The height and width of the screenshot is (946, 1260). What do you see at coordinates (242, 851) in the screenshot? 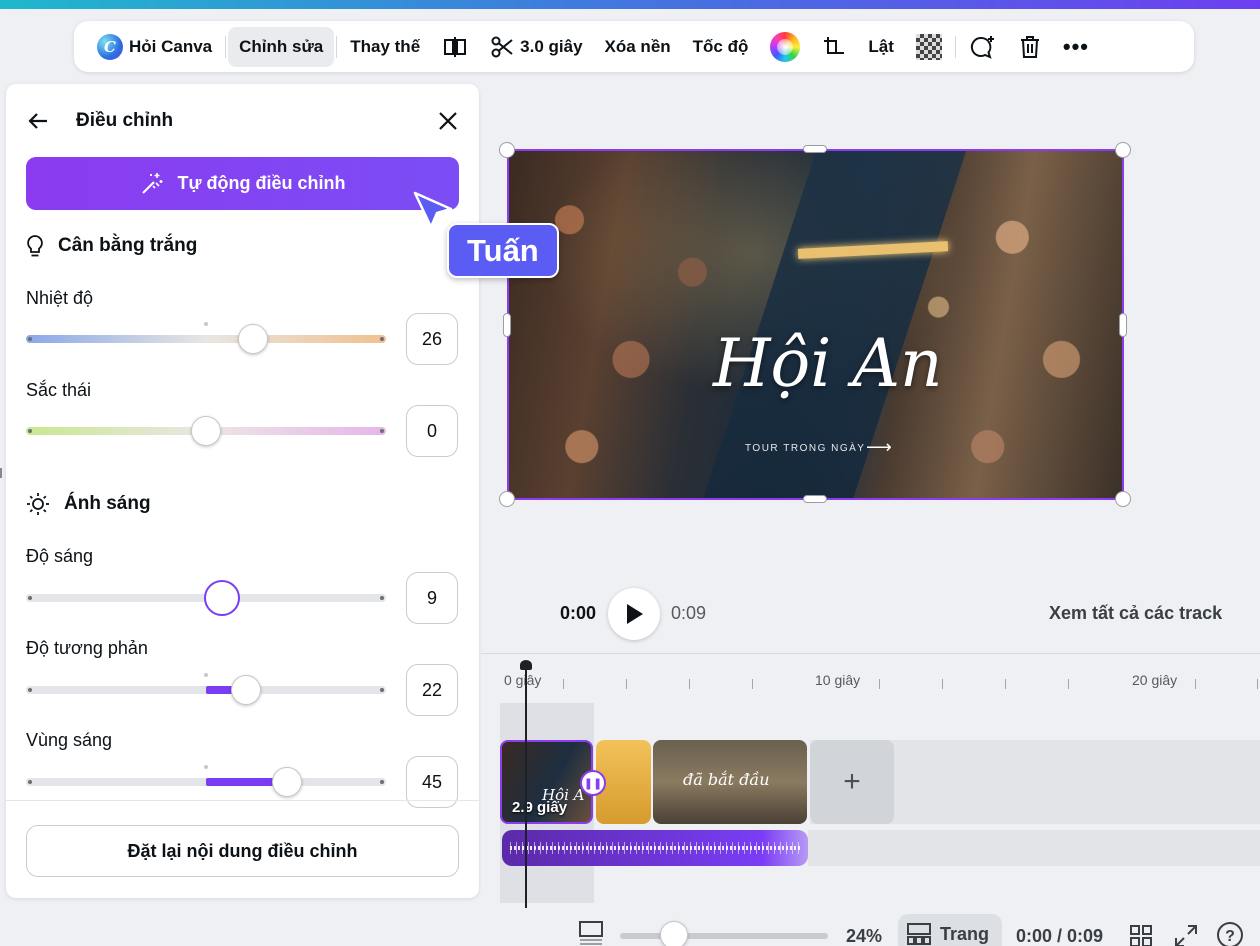
I see `reset-adjustments-button: Đặt lại nội dung điều chỉnh` at bounding box center [242, 851].